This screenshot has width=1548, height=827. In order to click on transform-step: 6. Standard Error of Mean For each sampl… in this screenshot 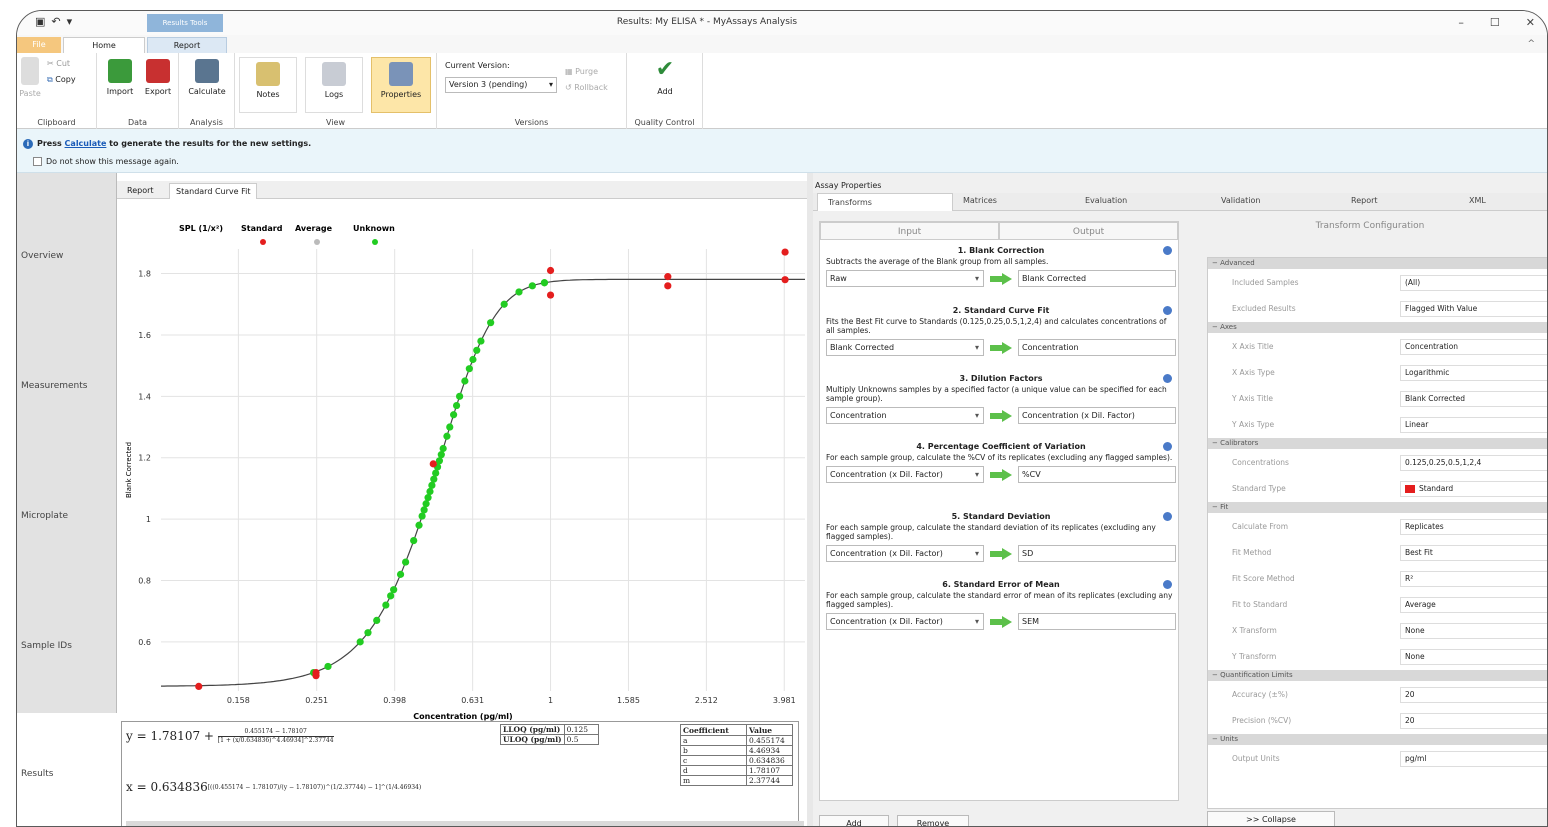, I will do `click(1001, 605)`.